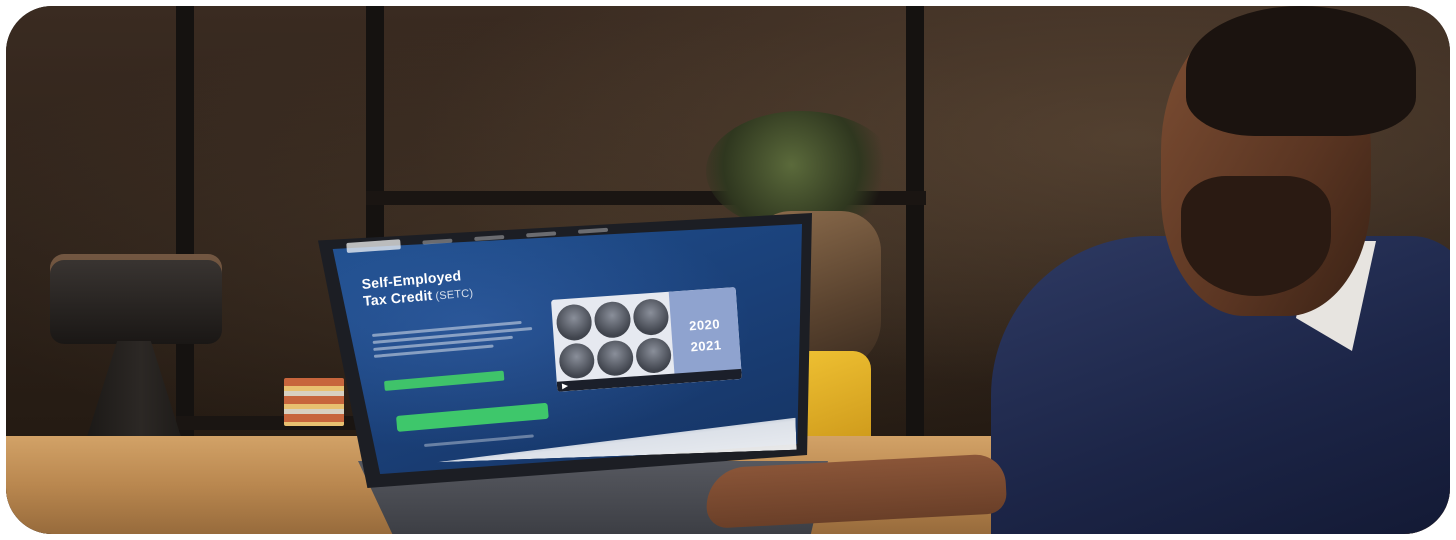 The image size is (1456, 540). What do you see at coordinates (314, 402) in the screenshot?
I see `book-stack` at bounding box center [314, 402].